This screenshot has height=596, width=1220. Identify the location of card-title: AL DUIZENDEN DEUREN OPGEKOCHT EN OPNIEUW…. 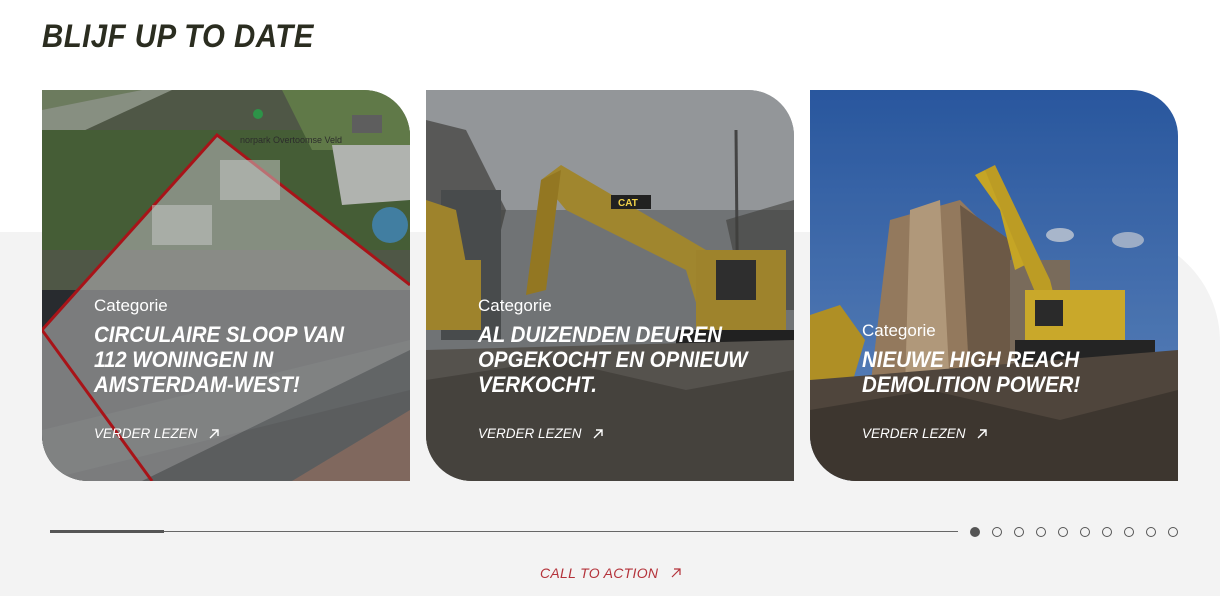
(617, 359).